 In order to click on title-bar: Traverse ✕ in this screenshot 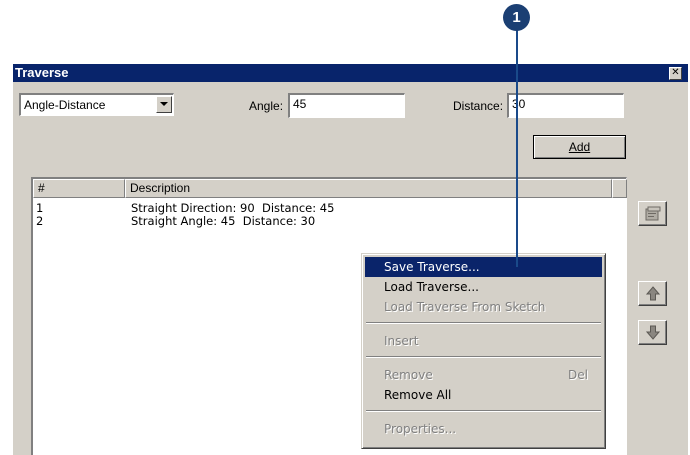, I will do `click(350, 73)`.